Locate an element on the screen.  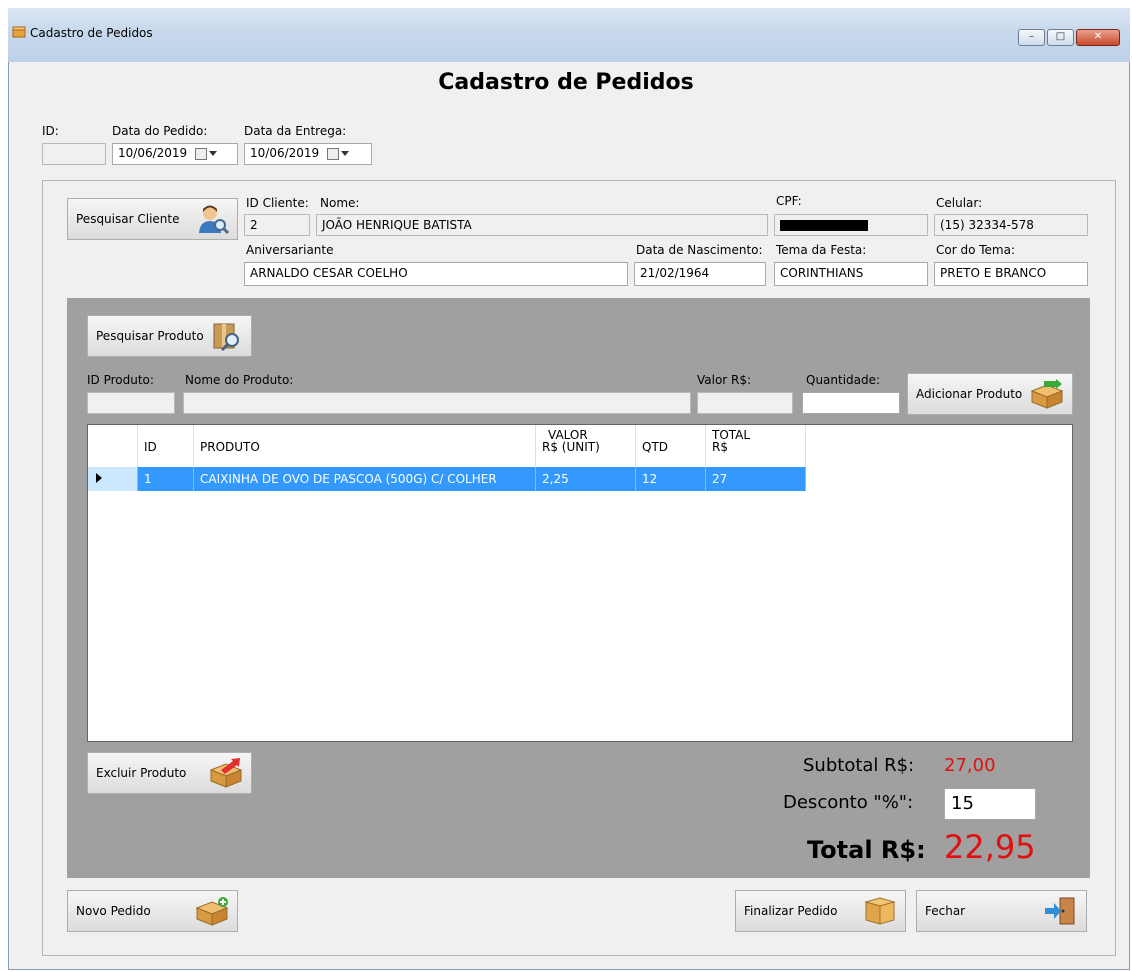
client-id-field: 2 is located at coordinates (277, 225).